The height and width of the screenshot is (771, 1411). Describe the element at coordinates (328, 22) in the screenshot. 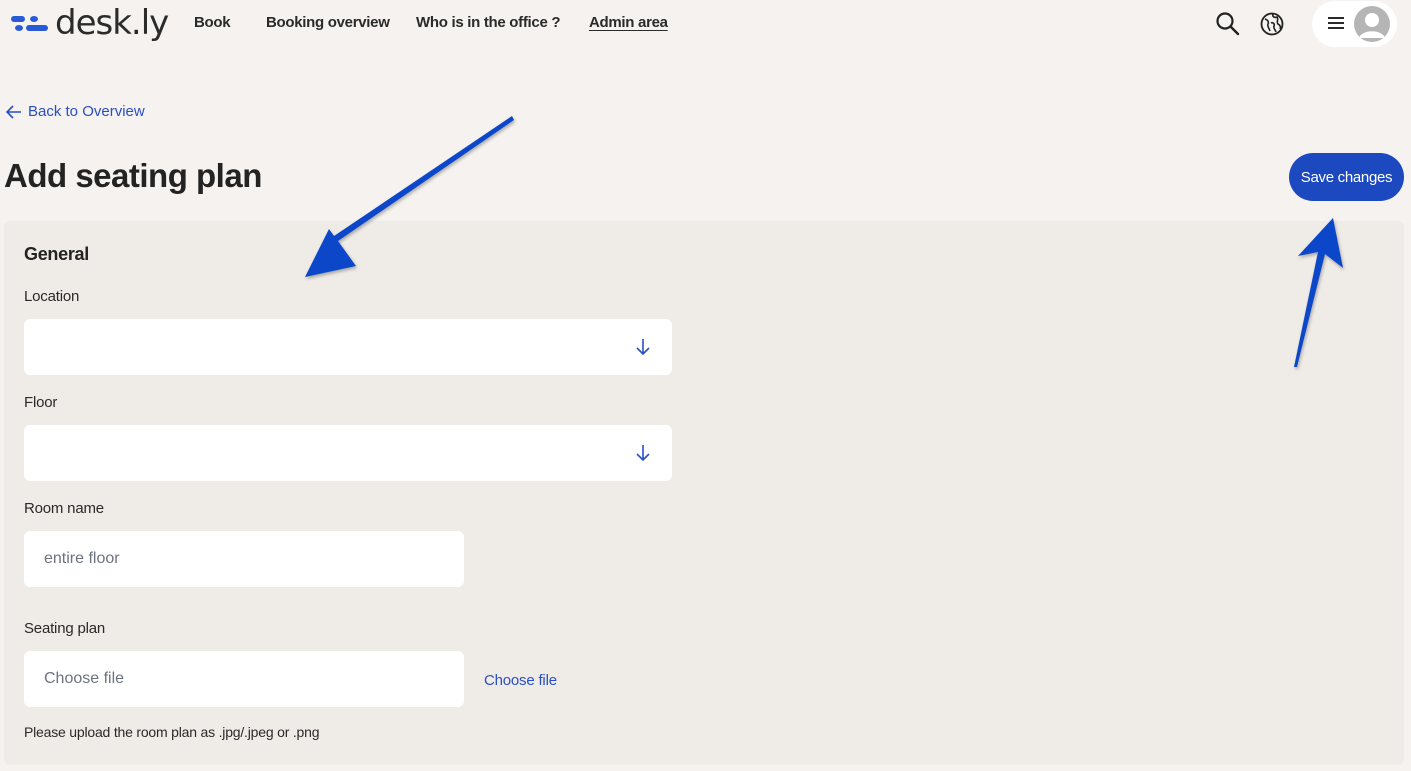

I see `nav-booking-overview: Booking overview` at that location.